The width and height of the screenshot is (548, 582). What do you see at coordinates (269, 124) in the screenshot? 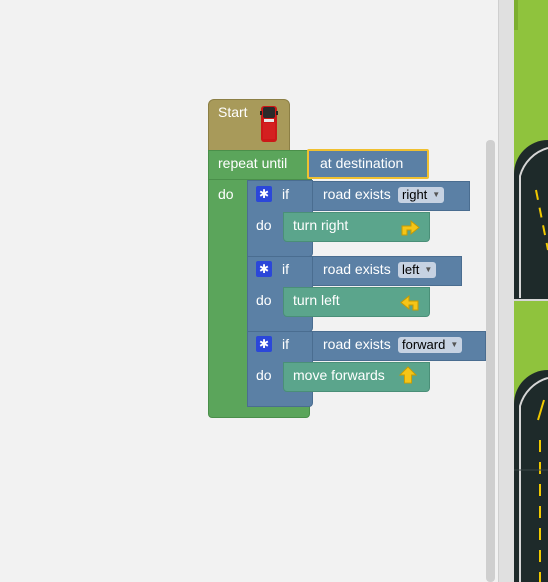
I see `van-icon` at bounding box center [269, 124].